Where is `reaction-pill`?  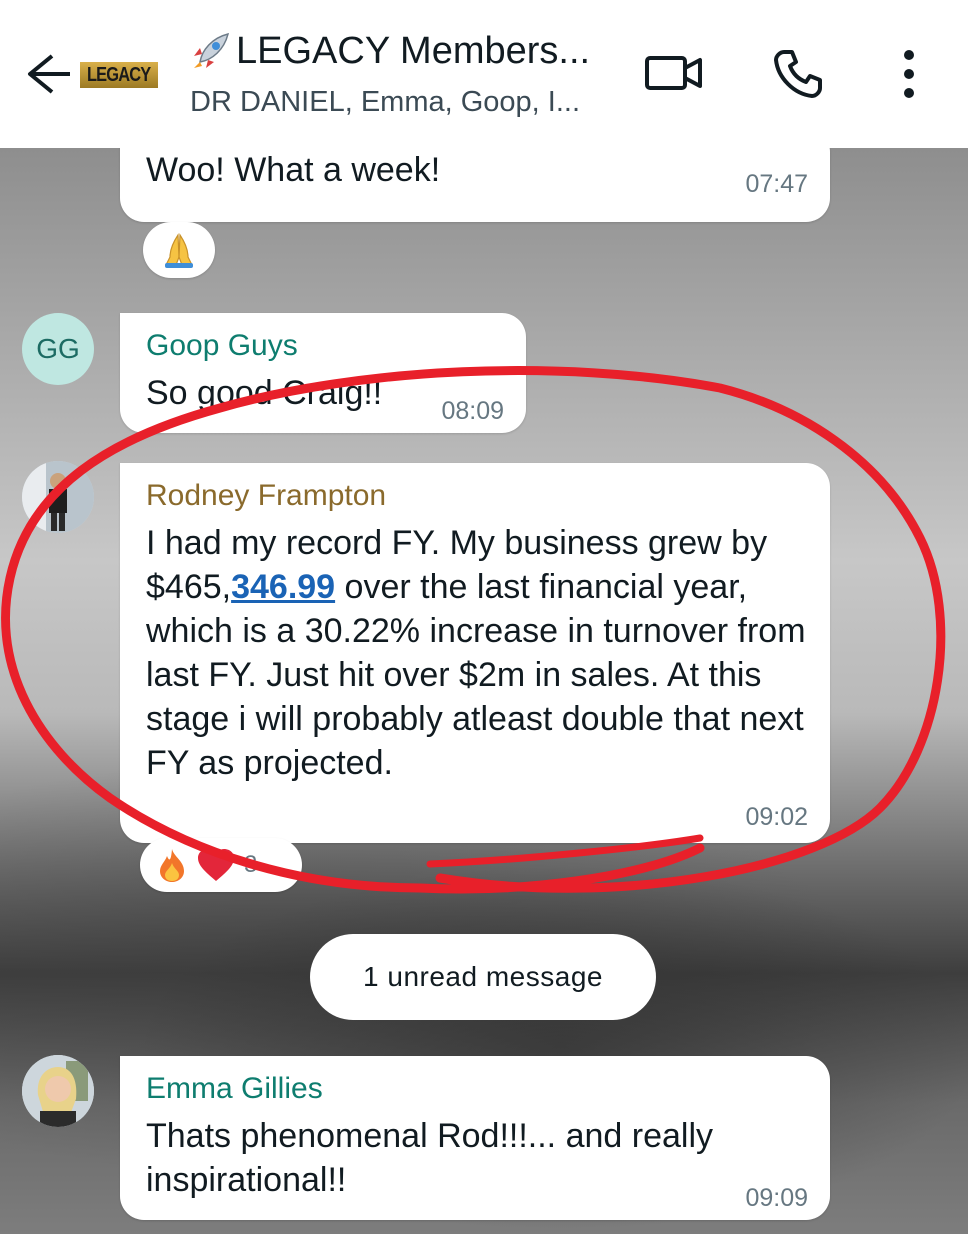 reaction-pill is located at coordinates (179, 250).